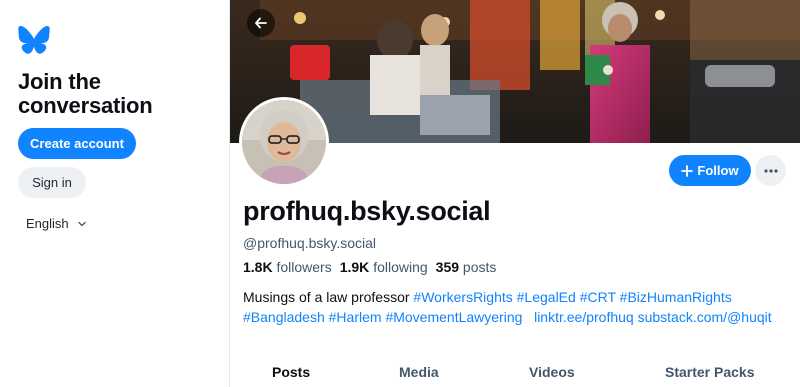 The image size is (800, 387). Describe the element at coordinates (34, 40) in the screenshot. I see `butterfly-icon` at that location.